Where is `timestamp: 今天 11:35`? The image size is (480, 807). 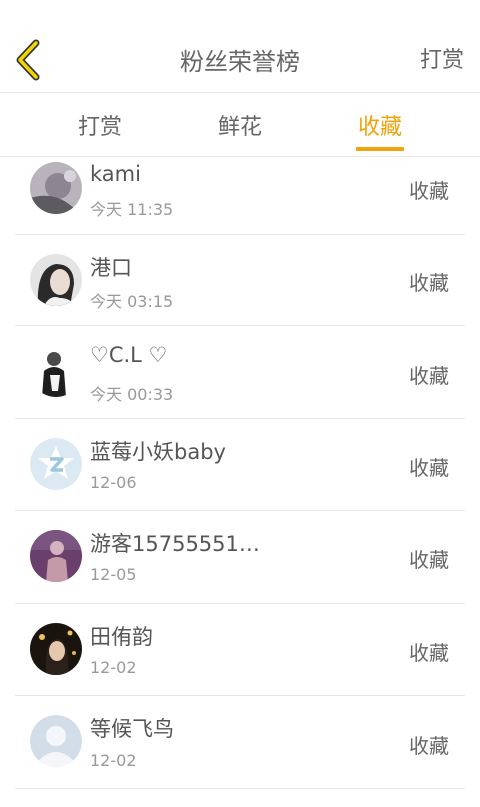 timestamp: 今天 11:35 is located at coordinates (132, 209).